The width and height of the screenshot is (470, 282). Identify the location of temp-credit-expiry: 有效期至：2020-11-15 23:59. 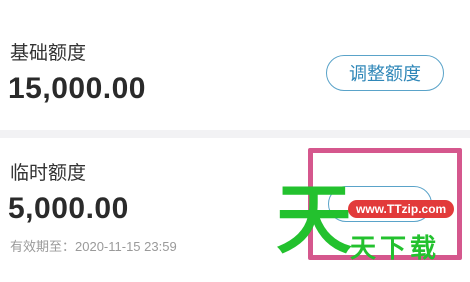
(93, 246).